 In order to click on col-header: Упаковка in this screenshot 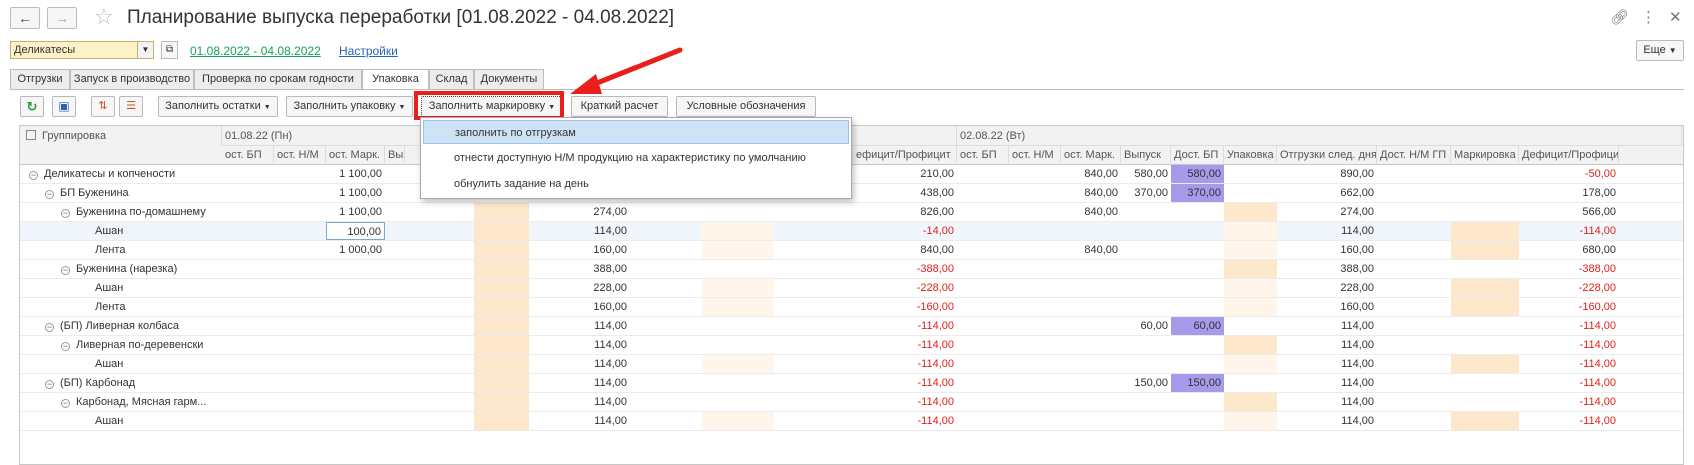, I will do `click(1250, 155)`.